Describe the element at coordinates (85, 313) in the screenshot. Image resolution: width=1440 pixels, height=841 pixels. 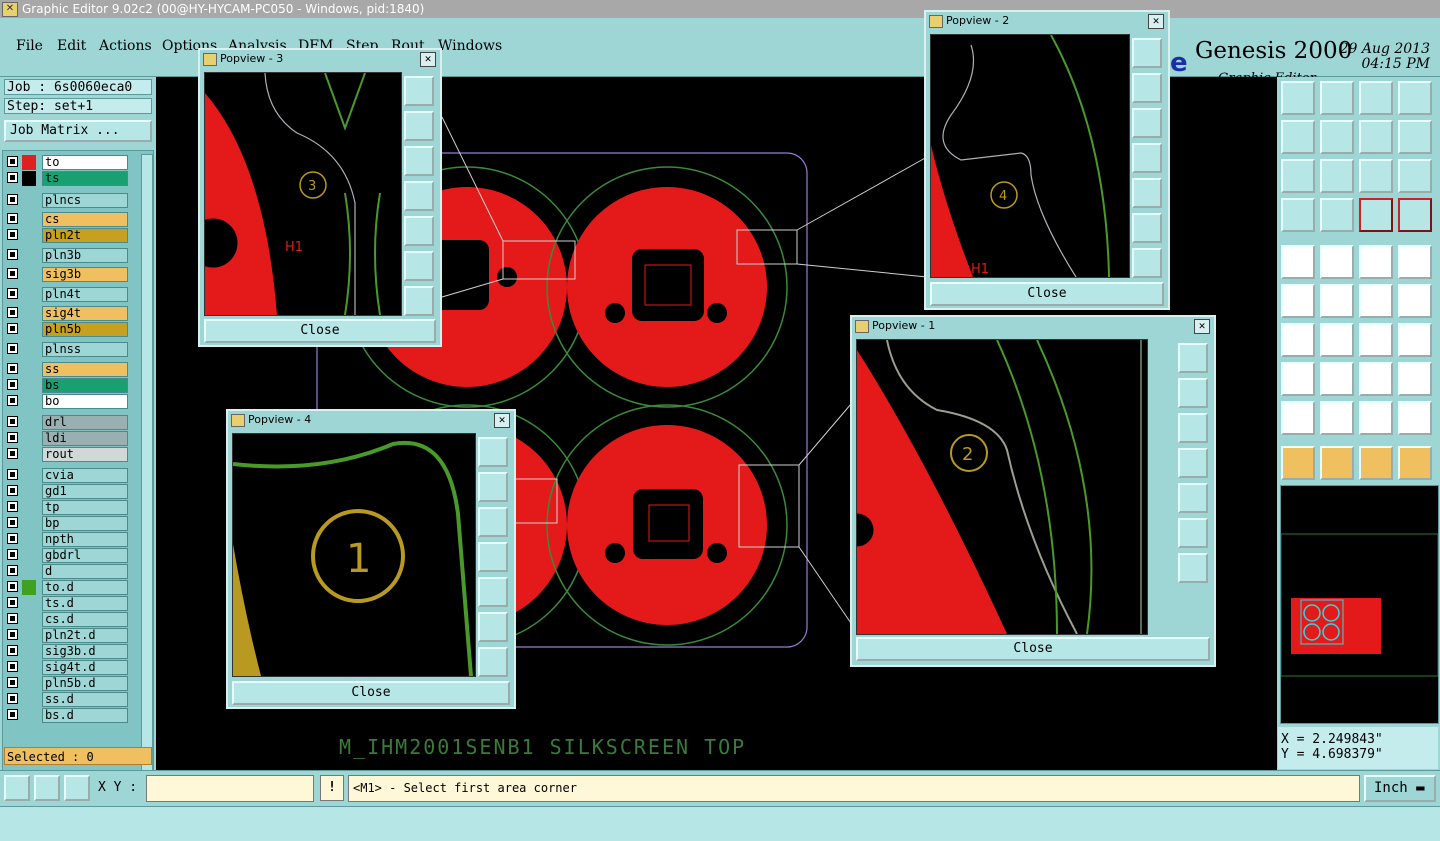
I see `layer-name: sig4t` at that location.